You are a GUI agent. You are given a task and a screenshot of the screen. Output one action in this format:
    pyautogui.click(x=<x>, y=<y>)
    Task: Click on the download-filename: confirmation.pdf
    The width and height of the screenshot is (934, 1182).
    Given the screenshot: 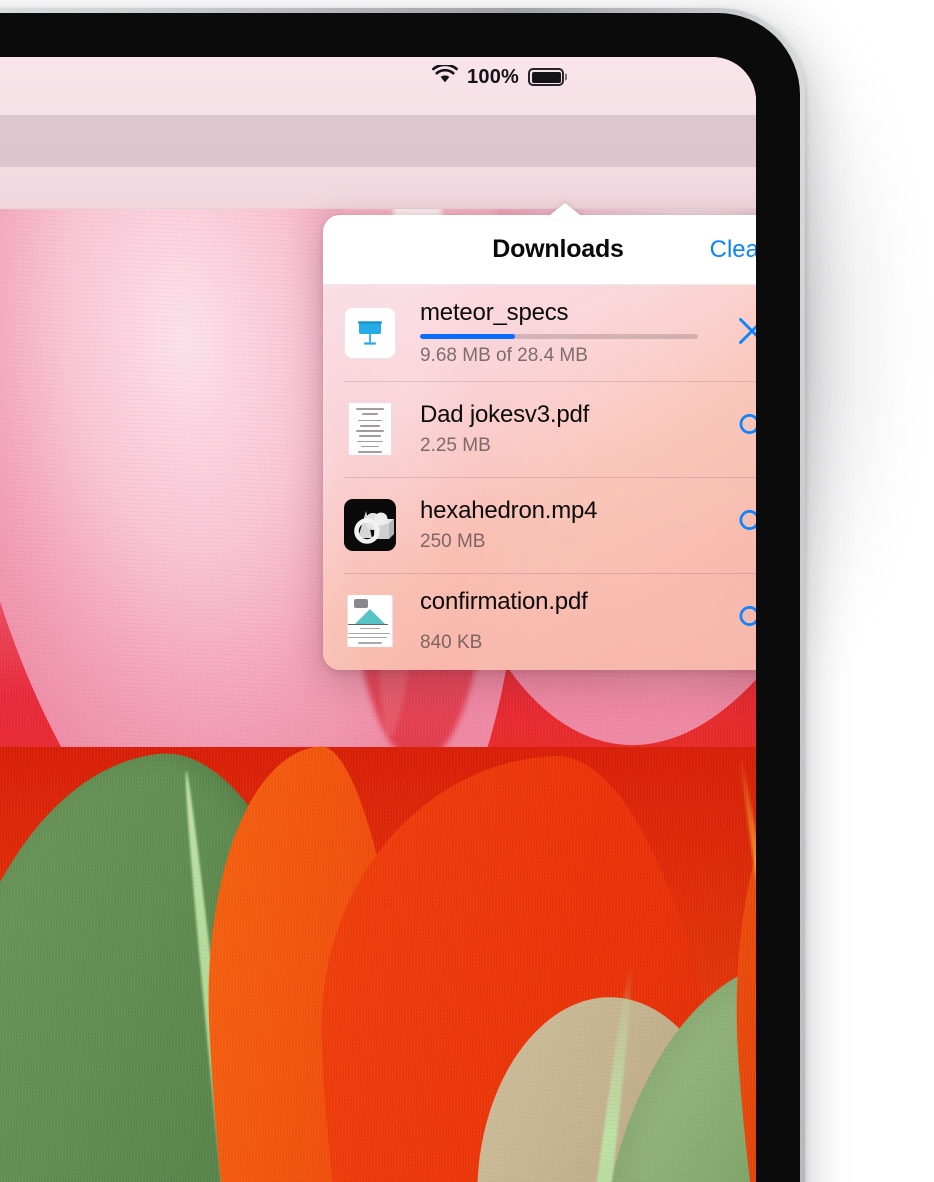 What is the action you would take?
    pyautogui.click(x=504, y=601)
    